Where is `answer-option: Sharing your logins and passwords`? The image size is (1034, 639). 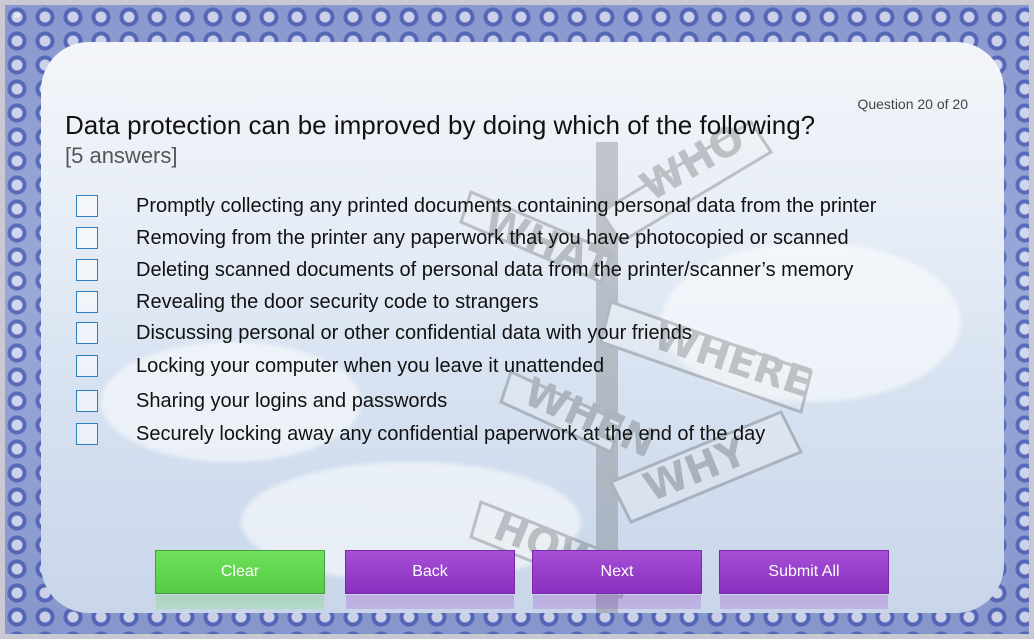 answer-option: Sharing your logins and passwords is located at coordinates (261, 401).